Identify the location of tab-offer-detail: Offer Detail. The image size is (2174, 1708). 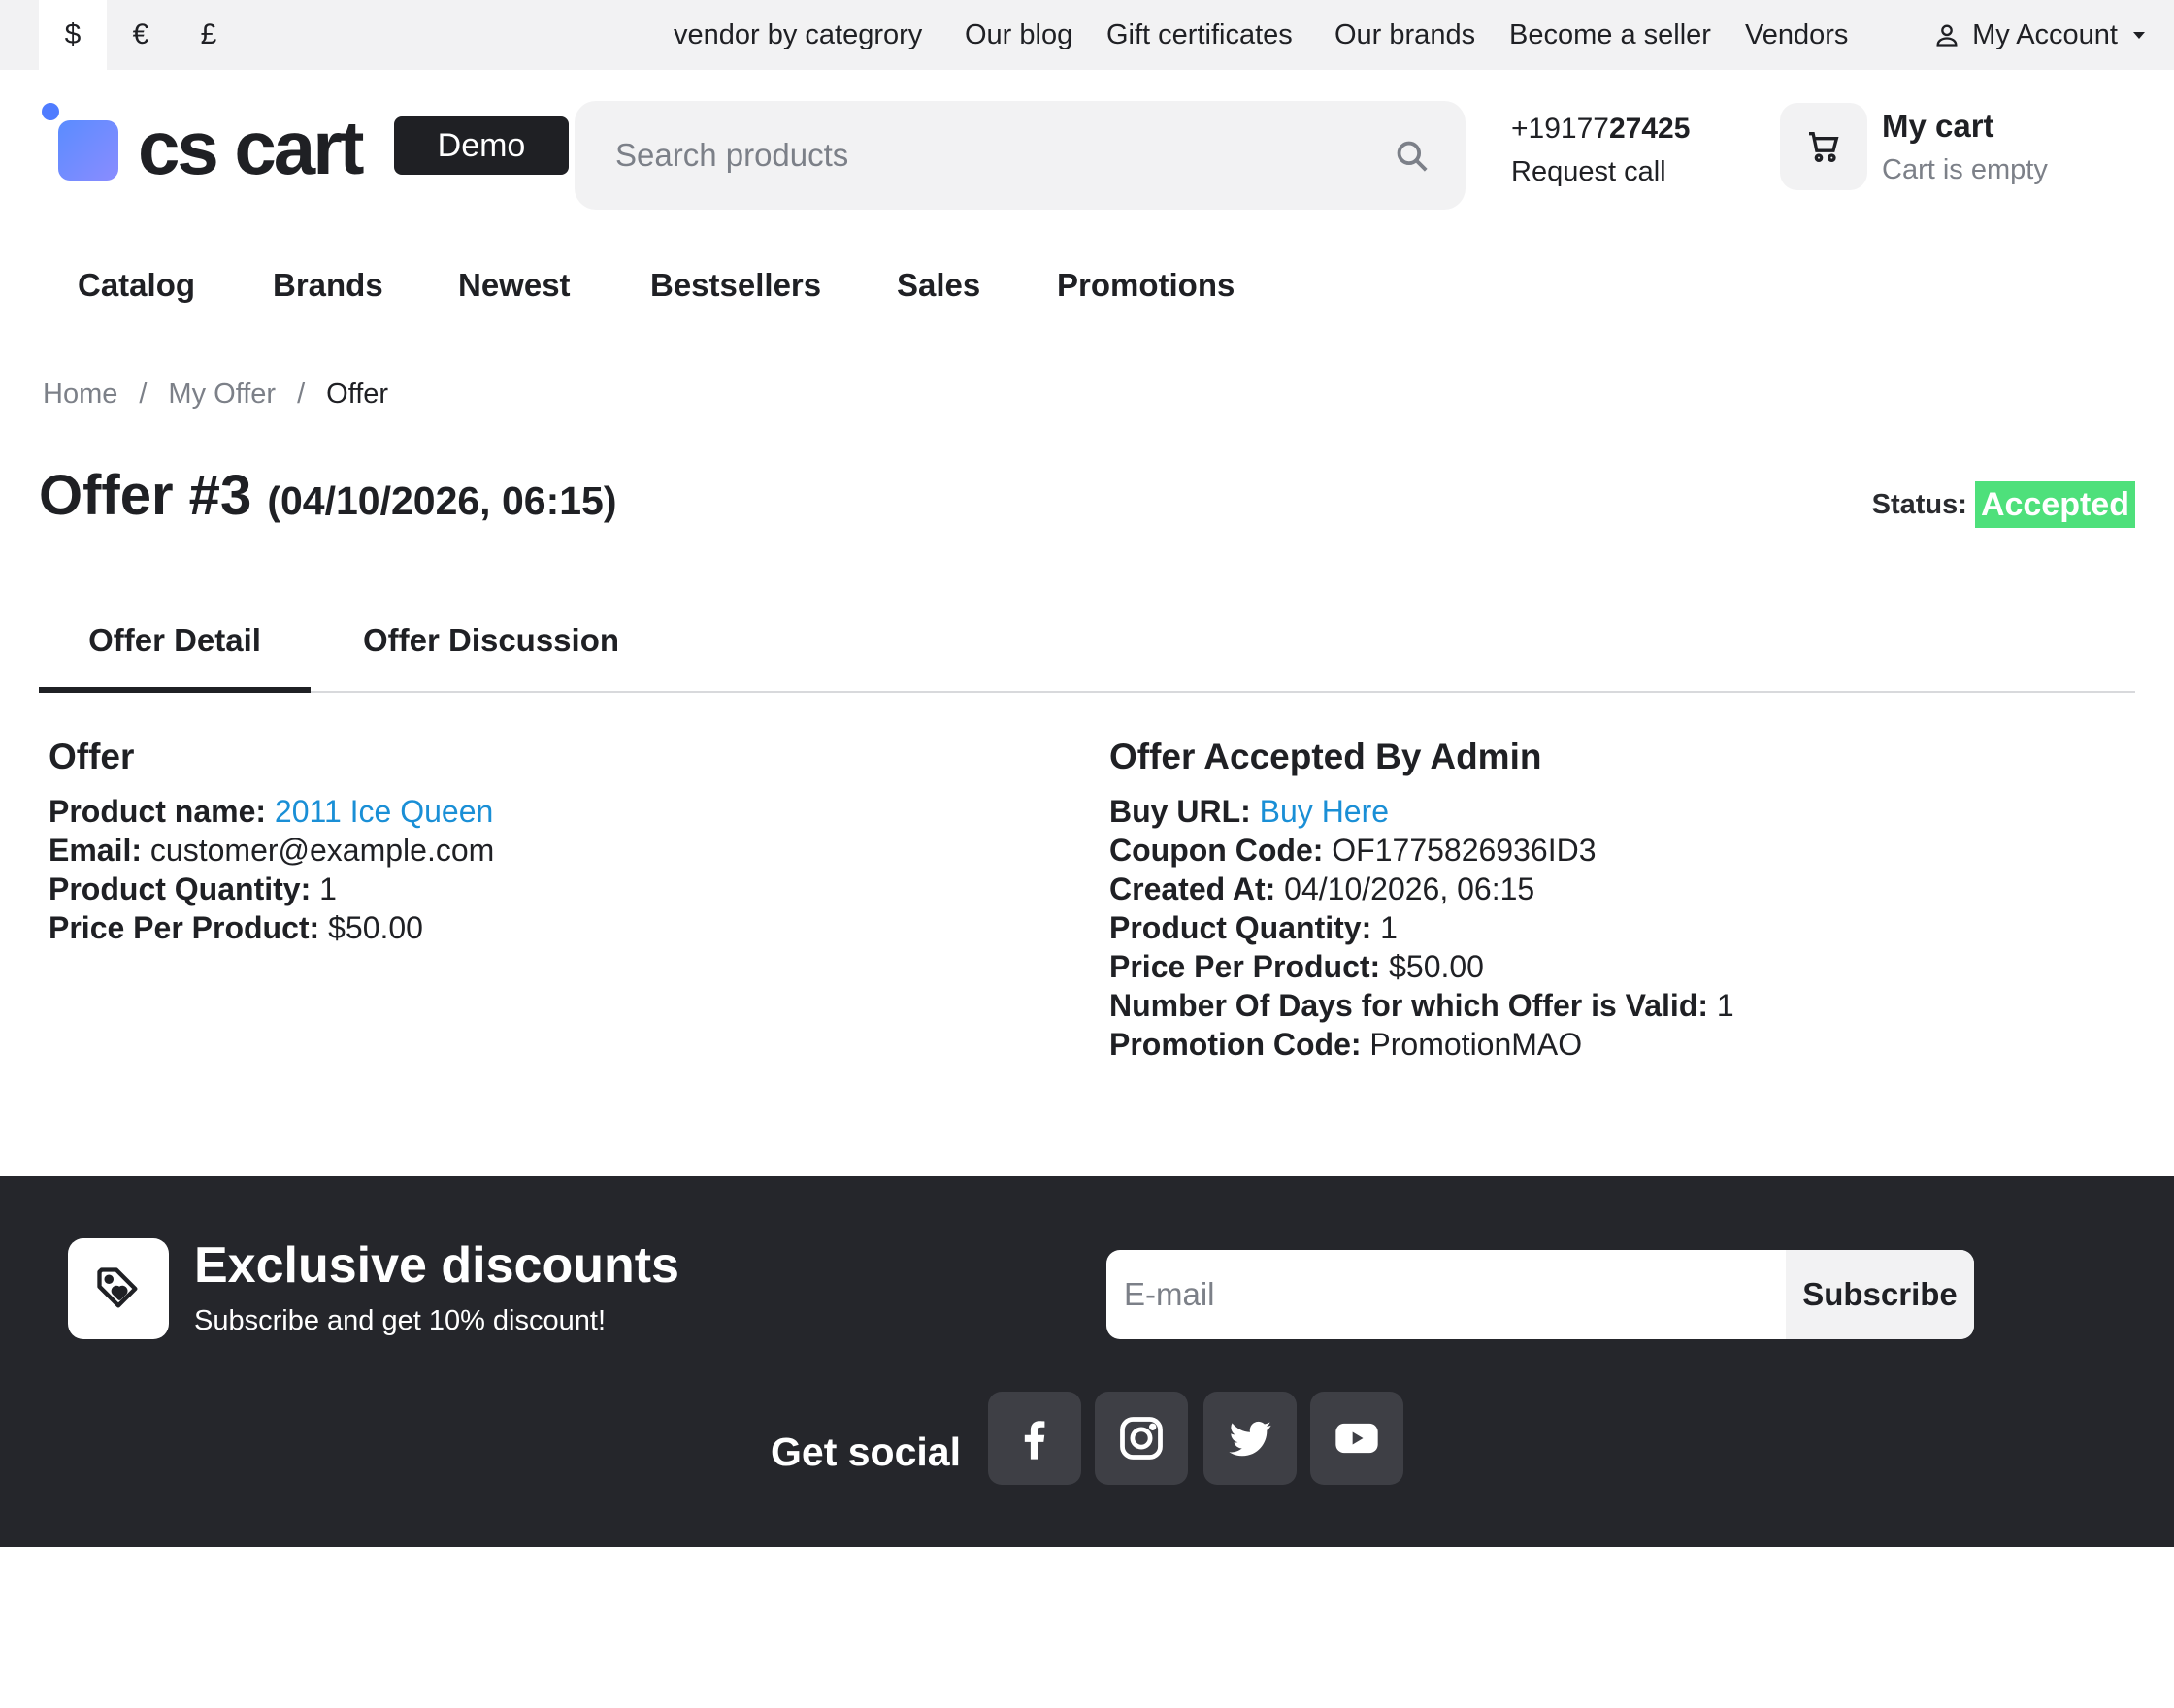
(175, 647).